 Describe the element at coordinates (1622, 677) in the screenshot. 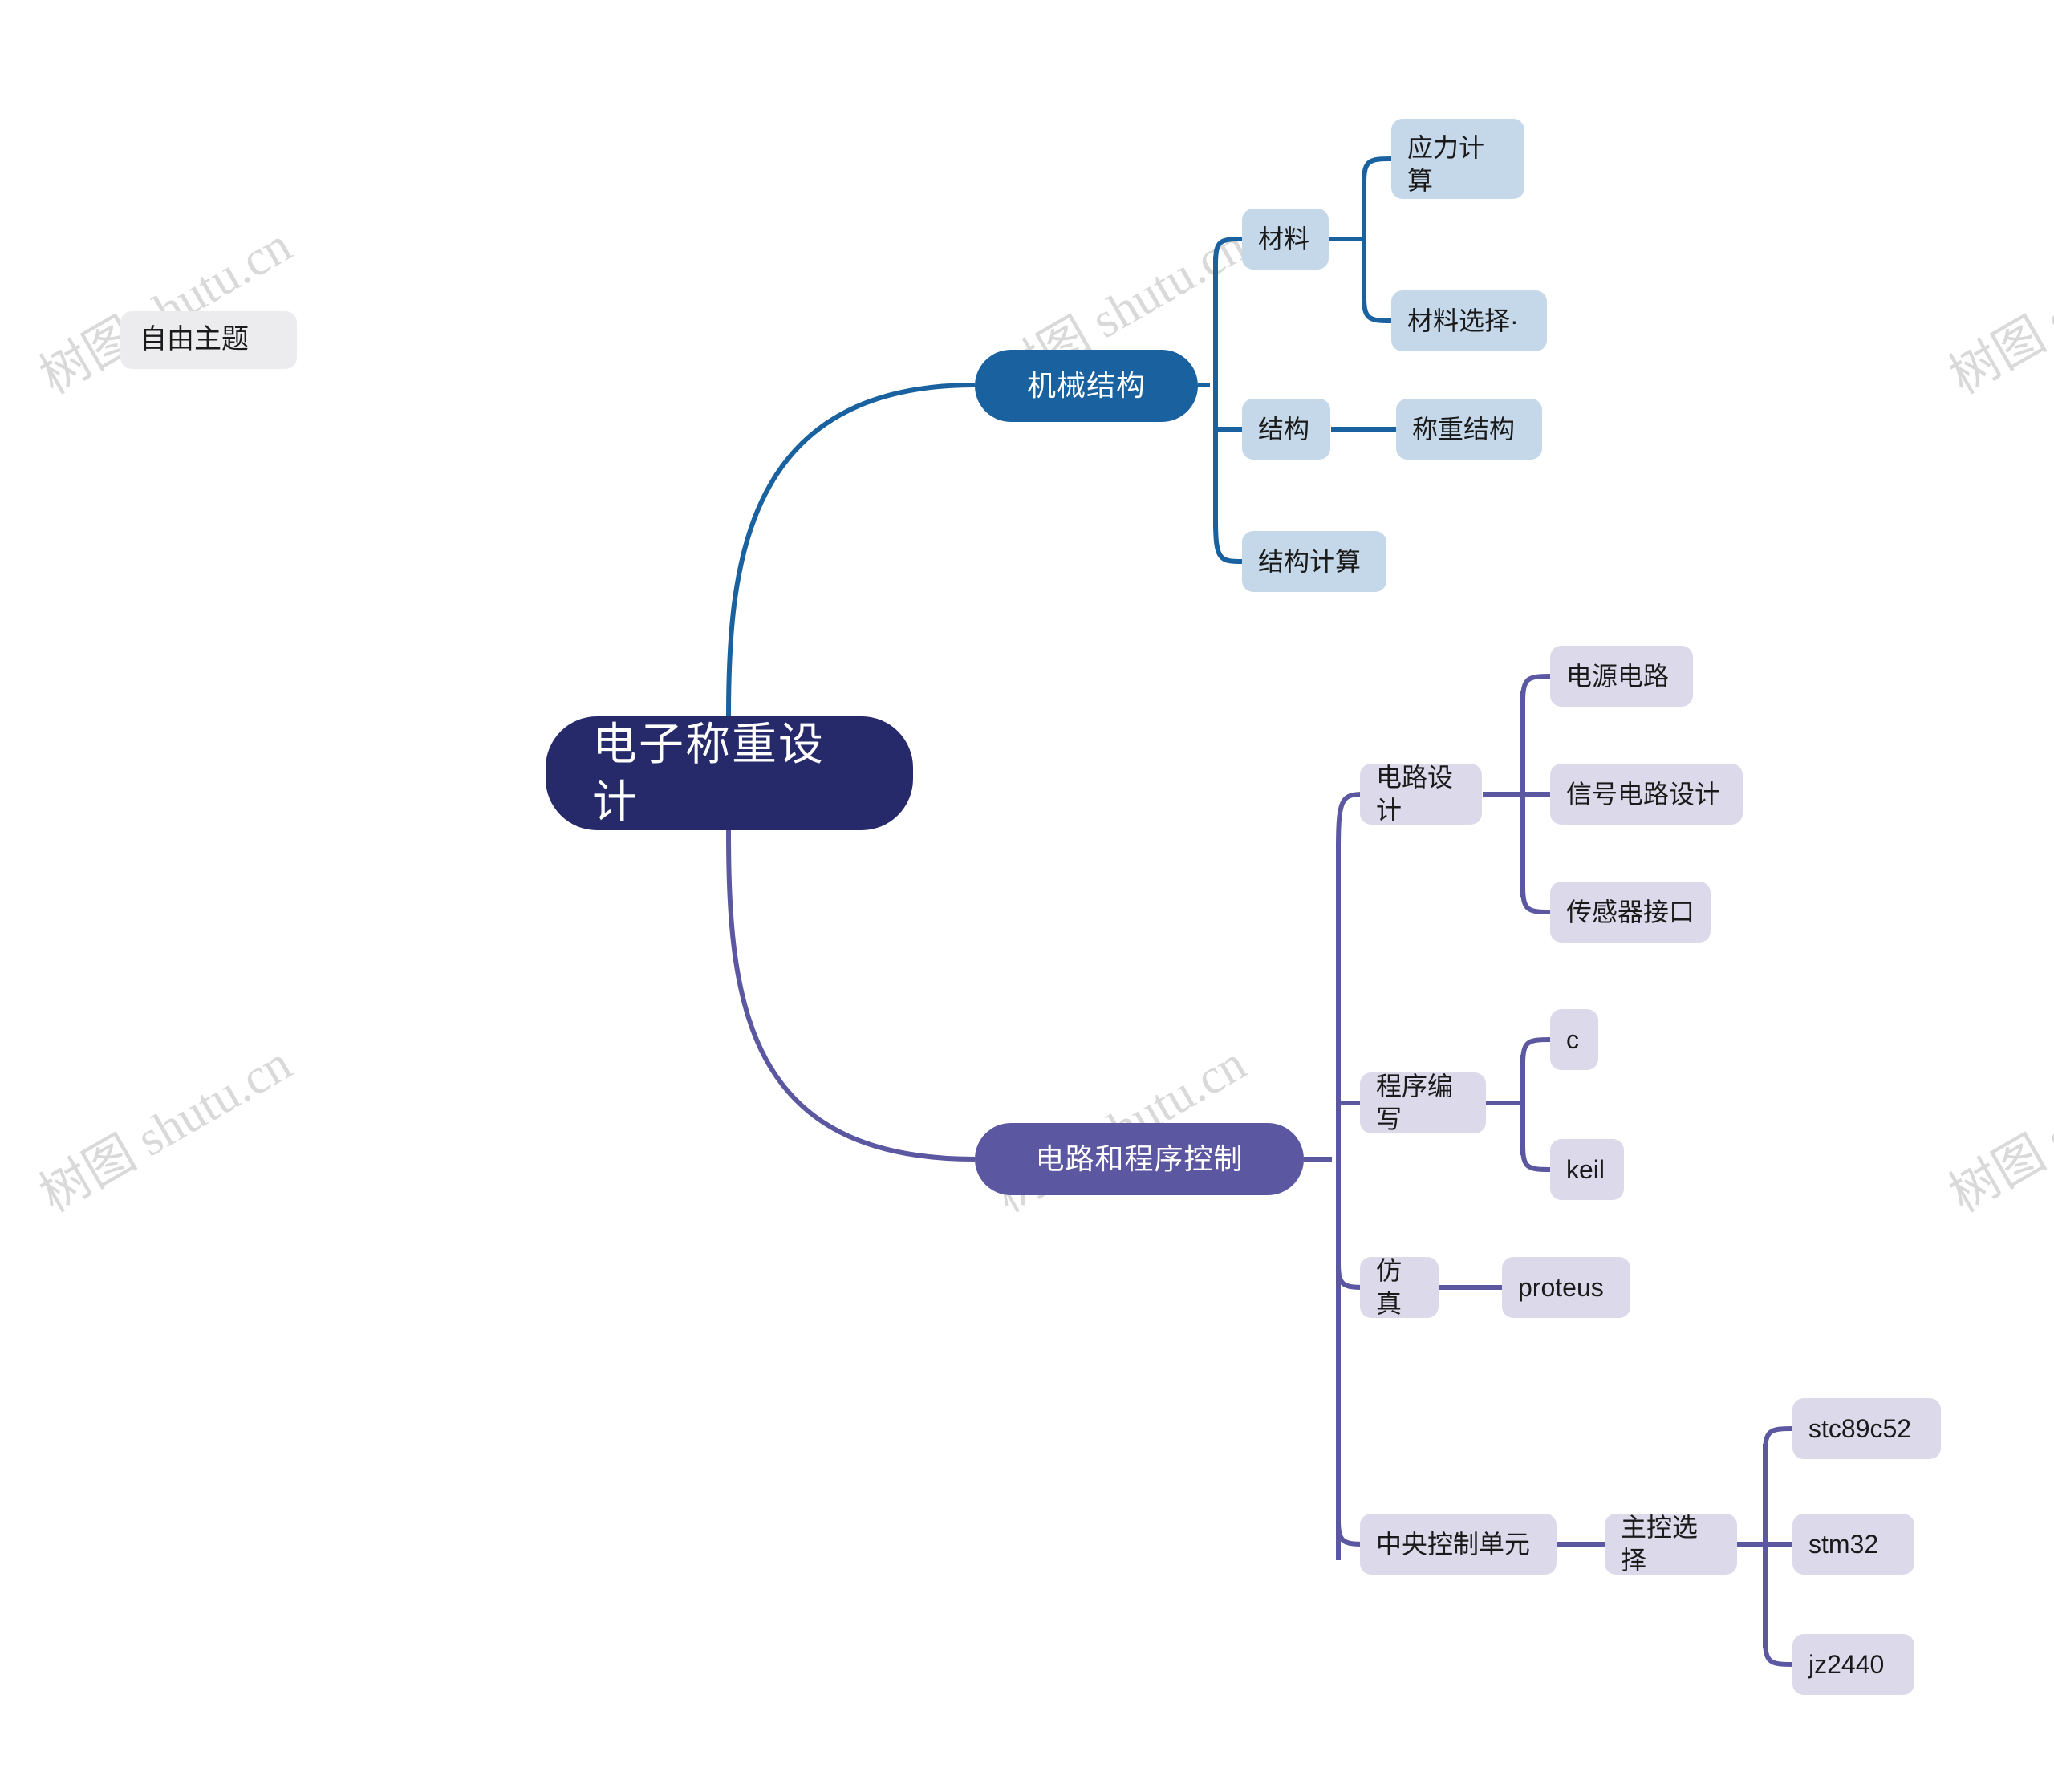

I see `leaf-node-power-circuit: 电源电路` at that location.